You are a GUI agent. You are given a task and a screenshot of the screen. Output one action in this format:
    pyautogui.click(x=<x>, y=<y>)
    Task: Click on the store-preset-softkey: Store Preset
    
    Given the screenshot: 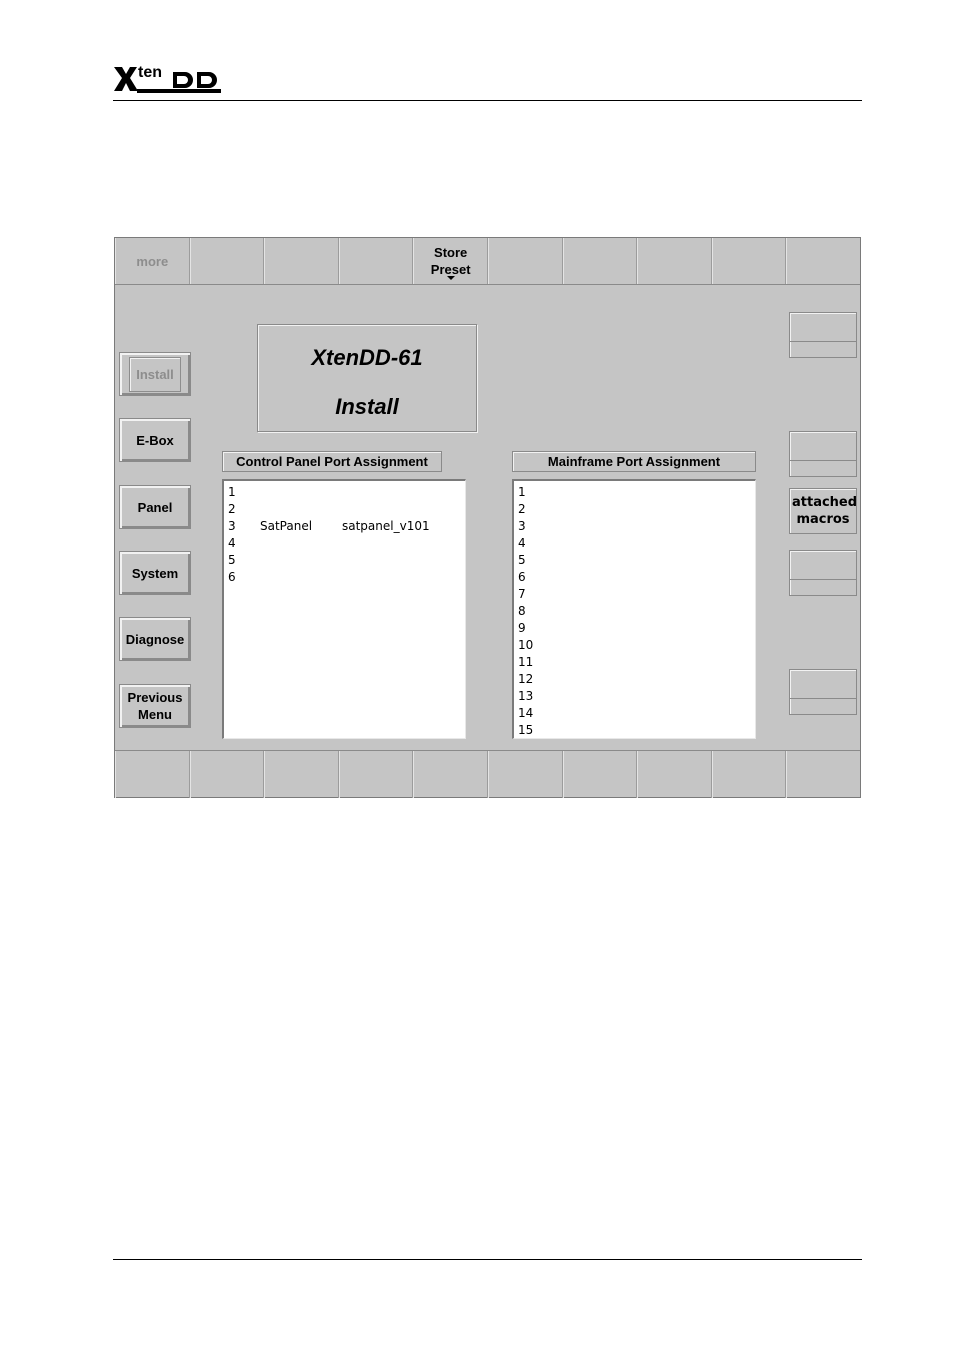 What is the action you would take?
    pyautogui.click(x=450, y=261)
    